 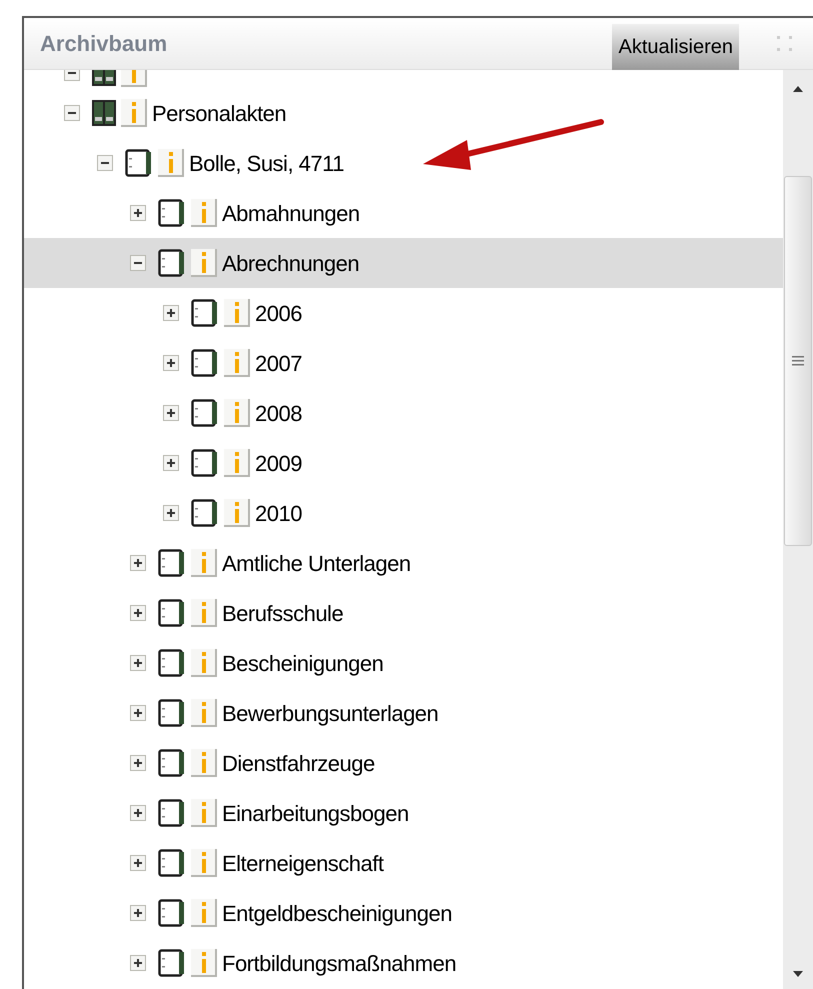 What do you see at coordinates (403, 863) in the screenshot?
I see `tree-row: Elterneigenschaft` at bounding box center [403, 863].